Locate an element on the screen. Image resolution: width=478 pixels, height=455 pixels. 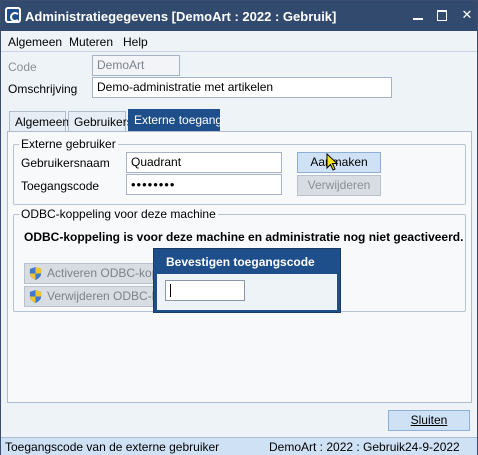
confirm-access-code-dialog: Bevestigen toegangscode is located at coordinates (247, 280).